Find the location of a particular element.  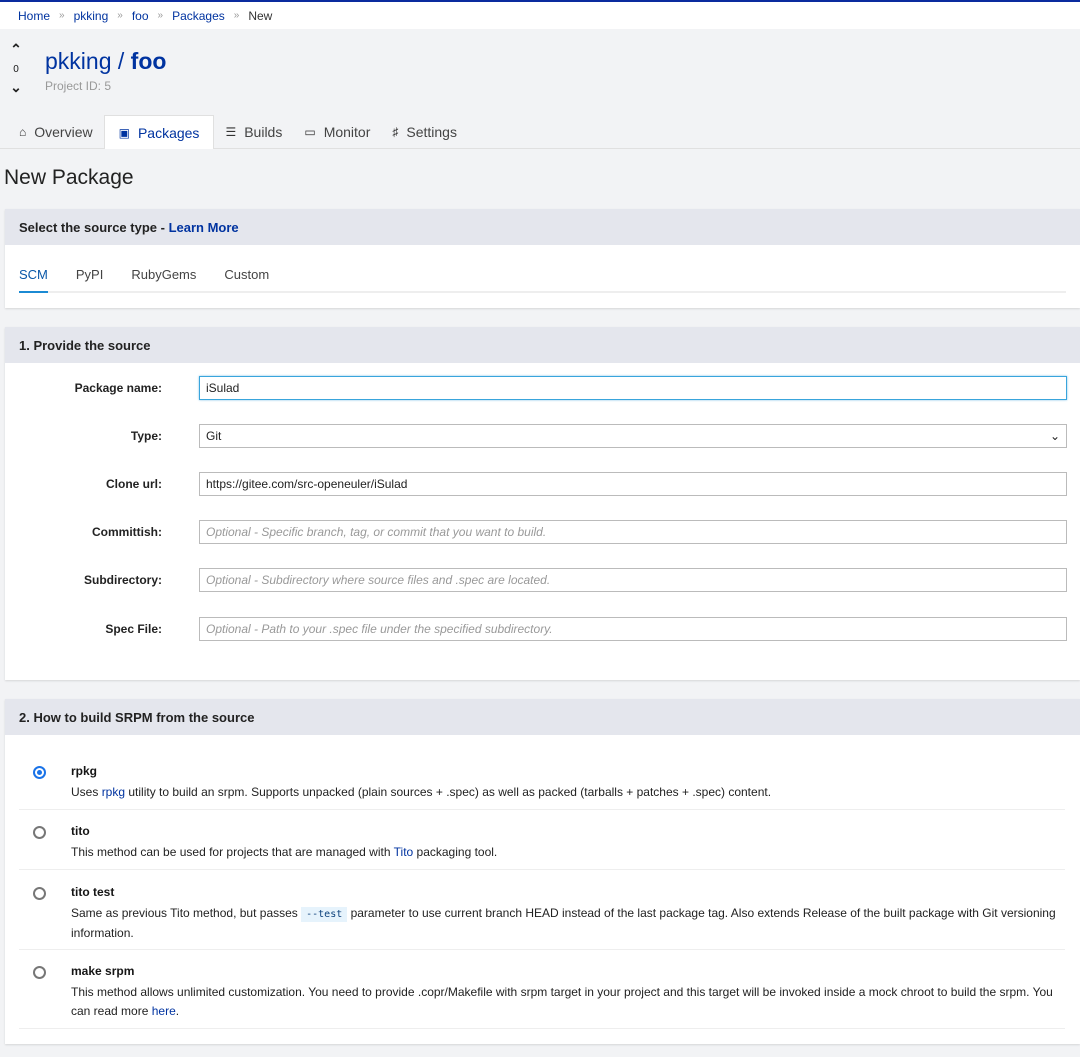

monitor-icon: ▭ is located at coordinates (310, 132).